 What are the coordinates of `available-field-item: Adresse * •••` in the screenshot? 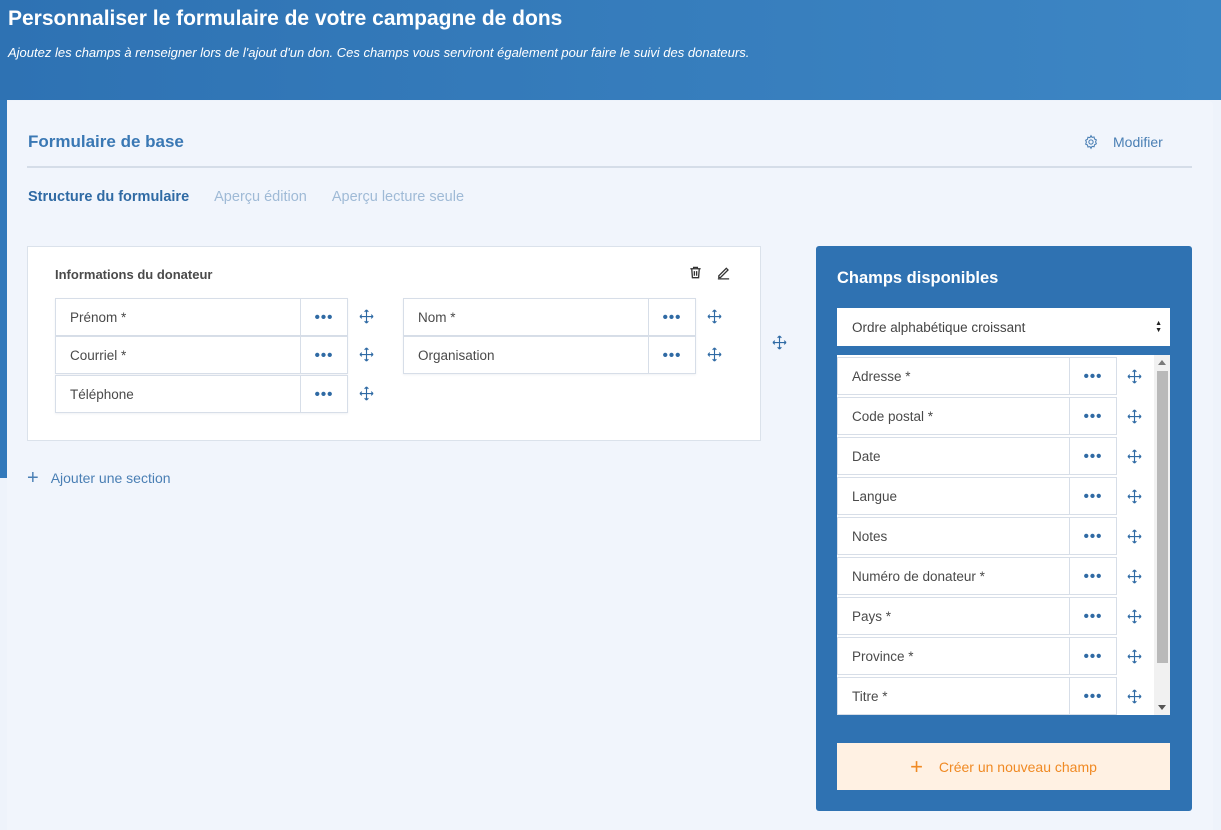 It's located at (977, 376).